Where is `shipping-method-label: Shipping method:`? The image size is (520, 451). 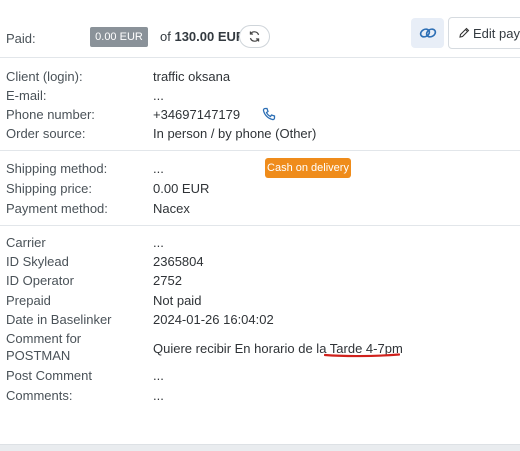 shipping-method-label: Shipping method: is located at coordinates (57, 168).